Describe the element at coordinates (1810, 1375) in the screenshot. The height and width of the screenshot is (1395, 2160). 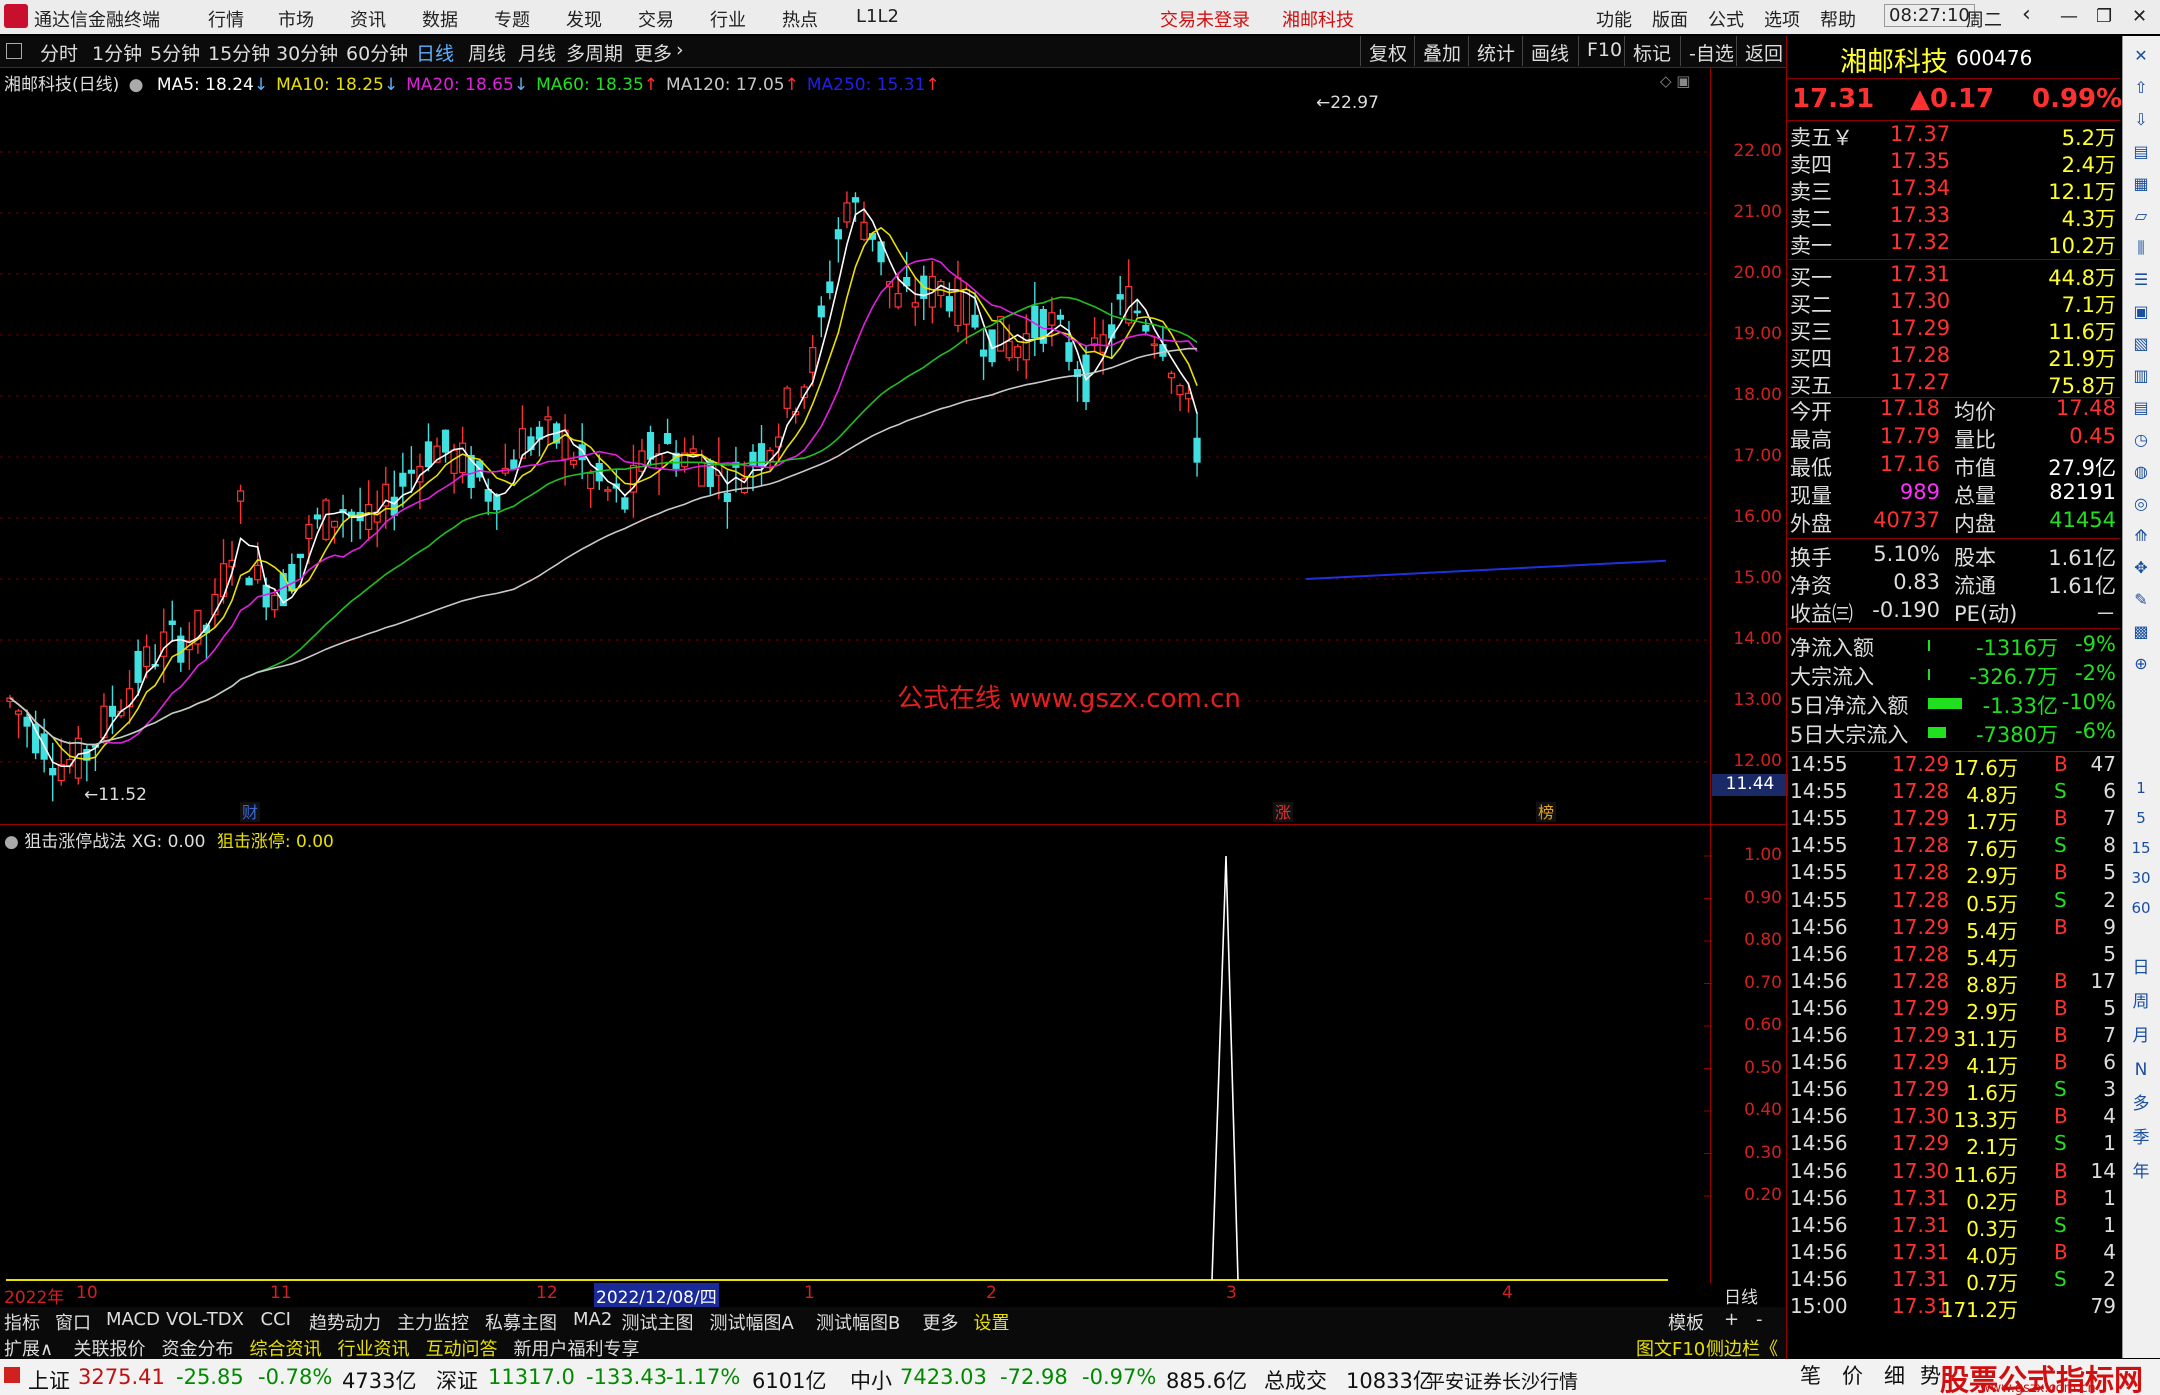
I see `detail-tab-0: 笔` at that location.